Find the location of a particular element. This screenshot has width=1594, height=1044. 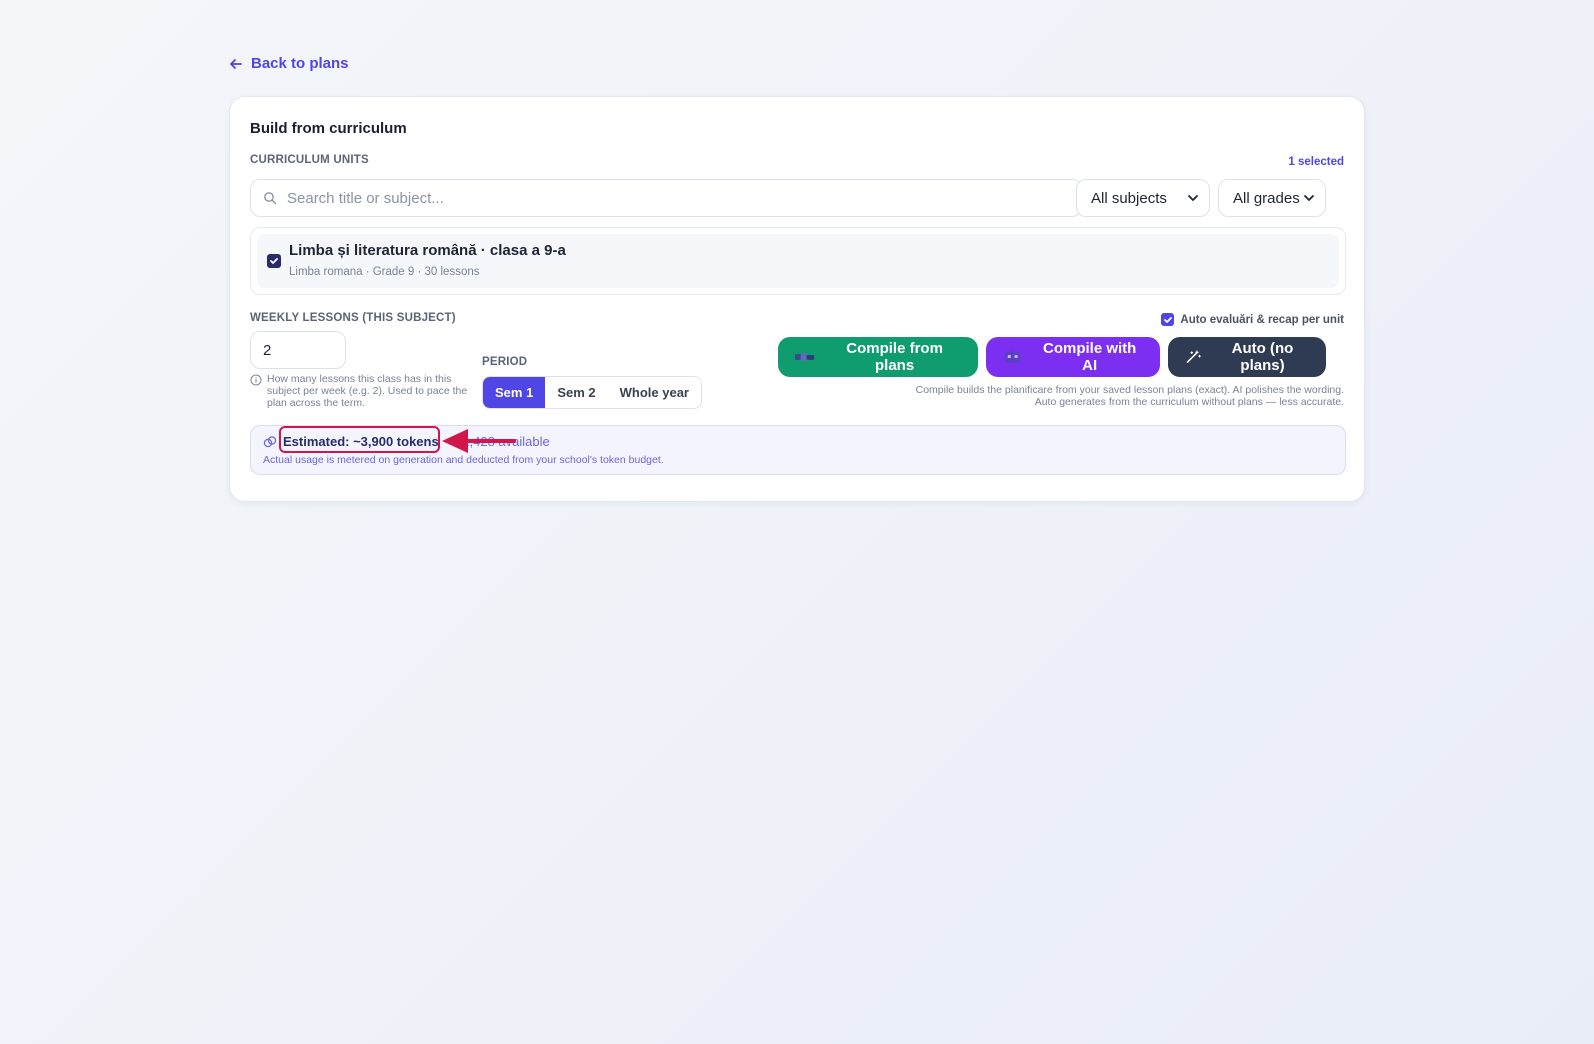

subject-filter-select: All subjects is located at coordinates (1143, 198).